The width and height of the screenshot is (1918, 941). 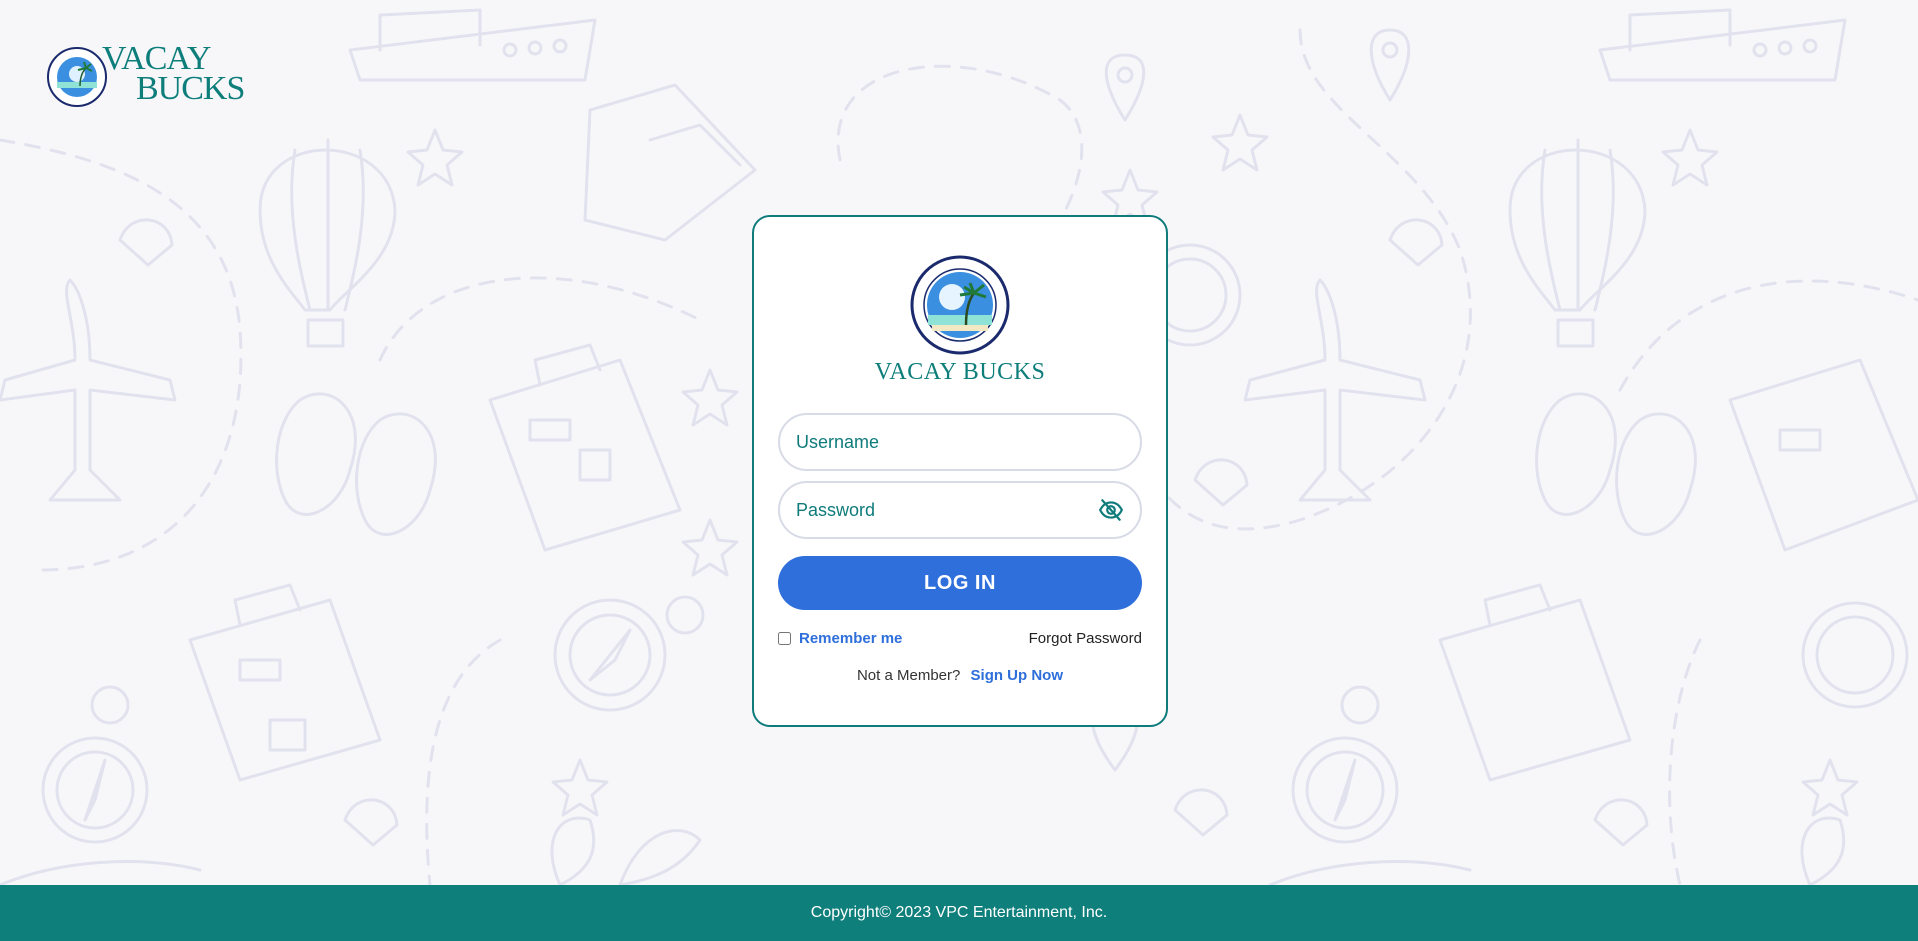 I want to click on card-logo: VACAY BUCKS, so click(x=960, y=320).